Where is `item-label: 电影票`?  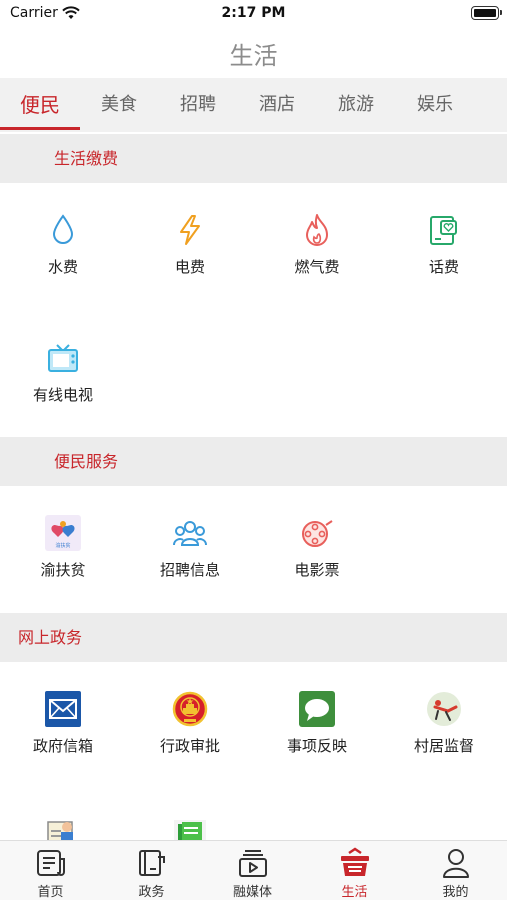
item-label: 电影票 is located at coordinates (317, 570).